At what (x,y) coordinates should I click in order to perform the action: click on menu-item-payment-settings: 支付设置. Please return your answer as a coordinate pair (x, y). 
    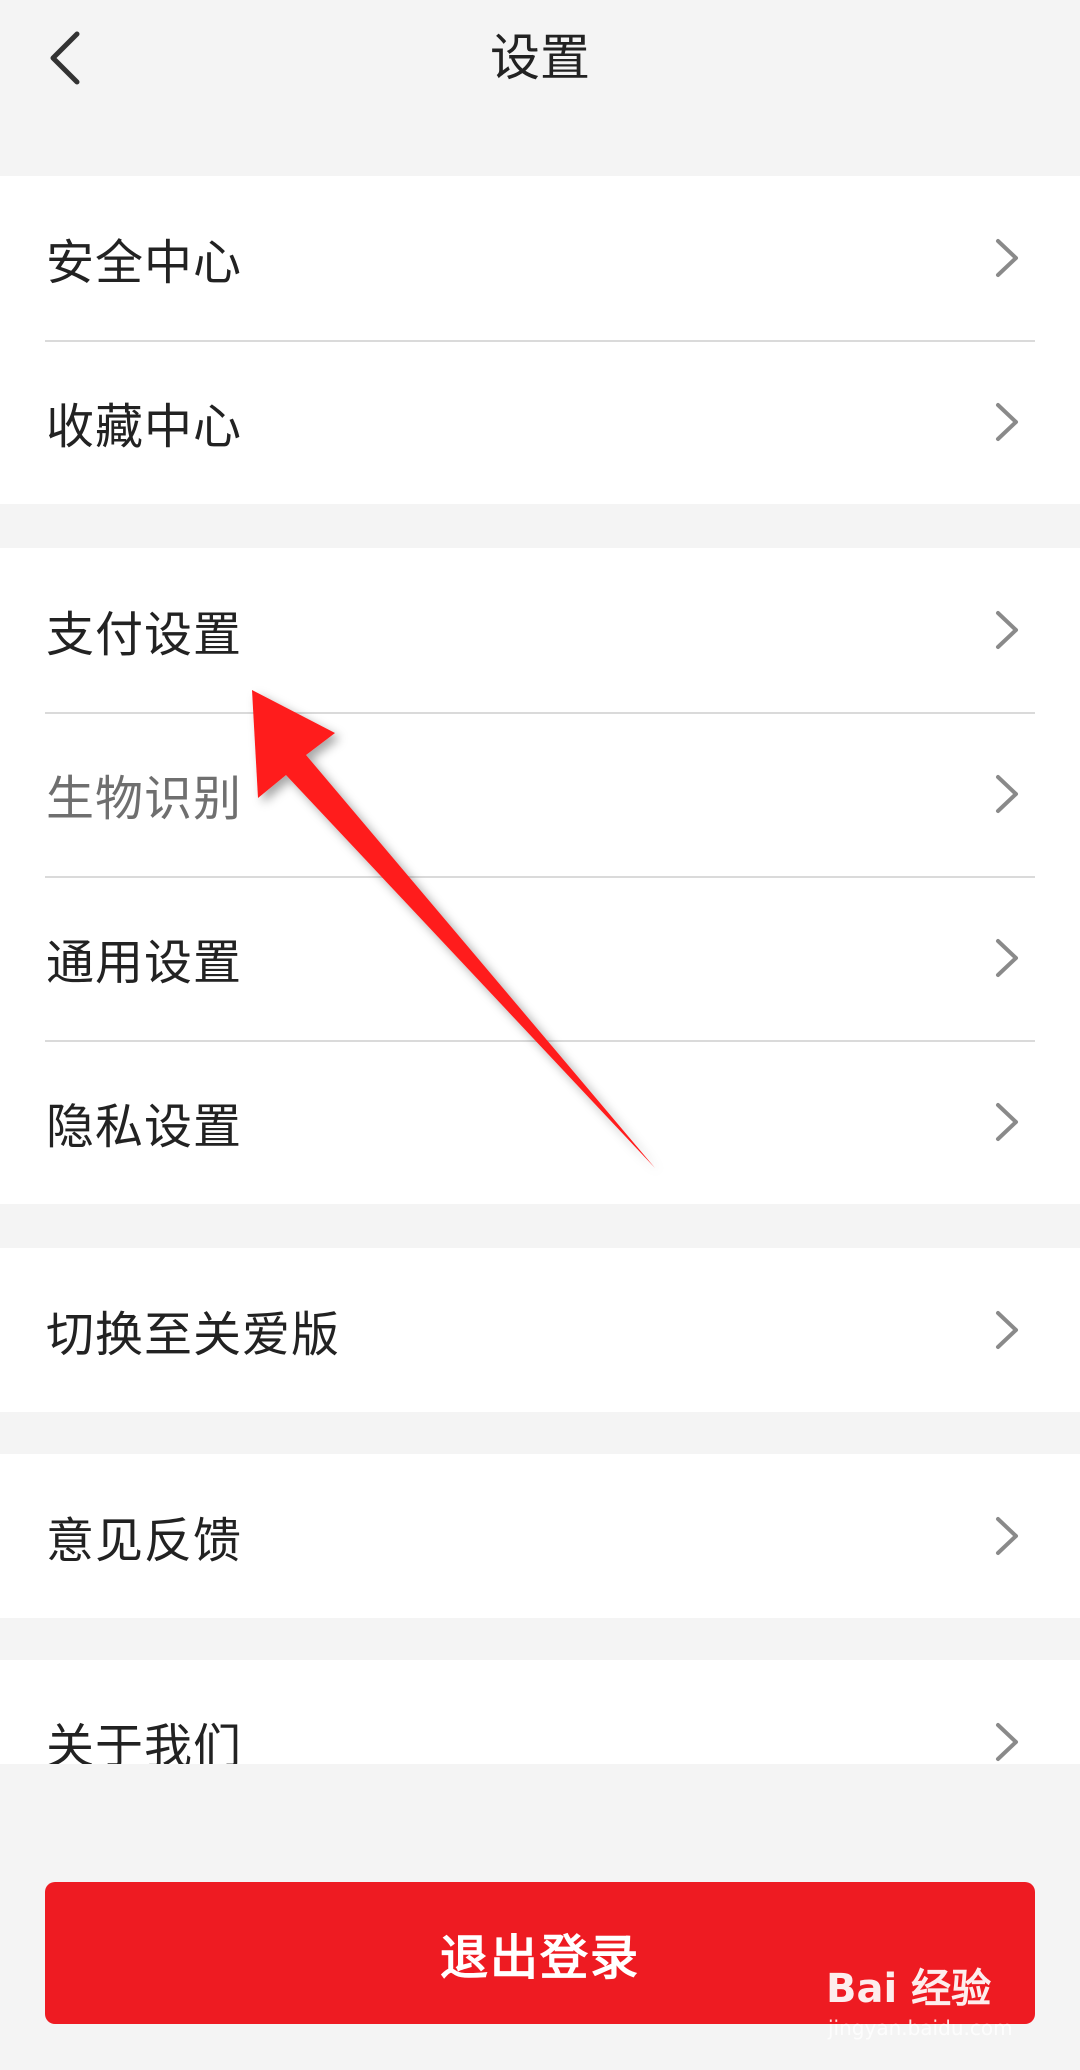
    Looking at the image, I should click on (540, 630).